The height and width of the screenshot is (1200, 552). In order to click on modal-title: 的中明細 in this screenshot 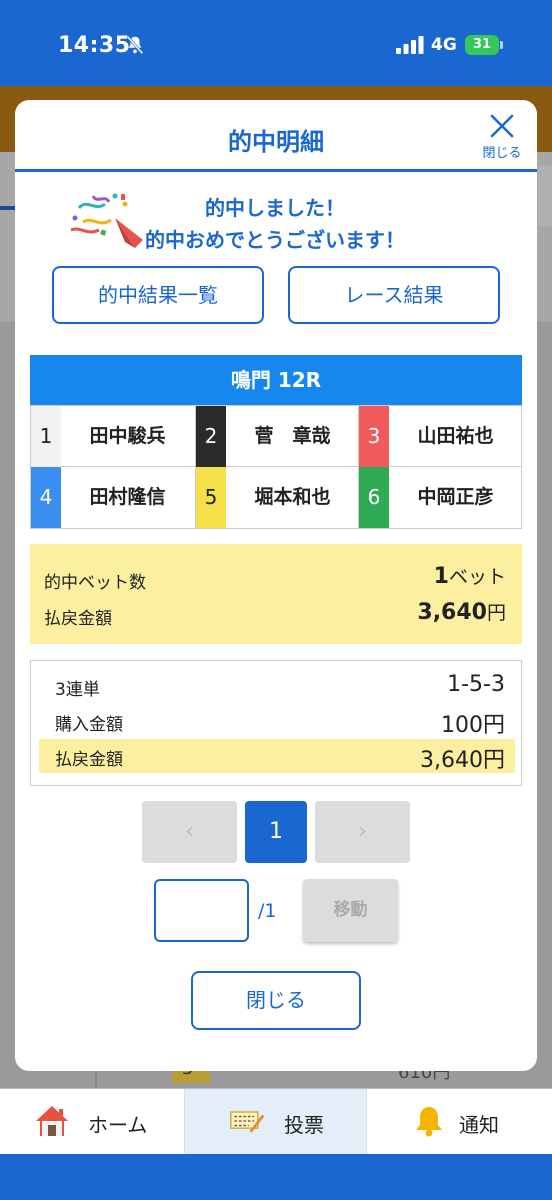, I will do `click(276, 142)`.